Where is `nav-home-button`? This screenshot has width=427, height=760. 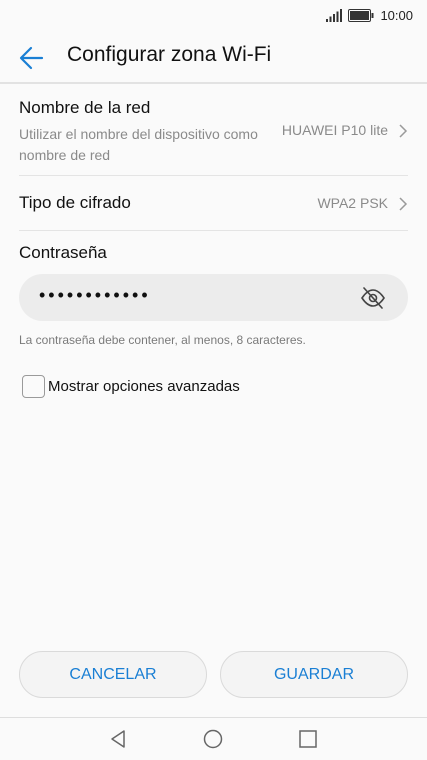
nav-home-button is located at coordinates (213, 739).